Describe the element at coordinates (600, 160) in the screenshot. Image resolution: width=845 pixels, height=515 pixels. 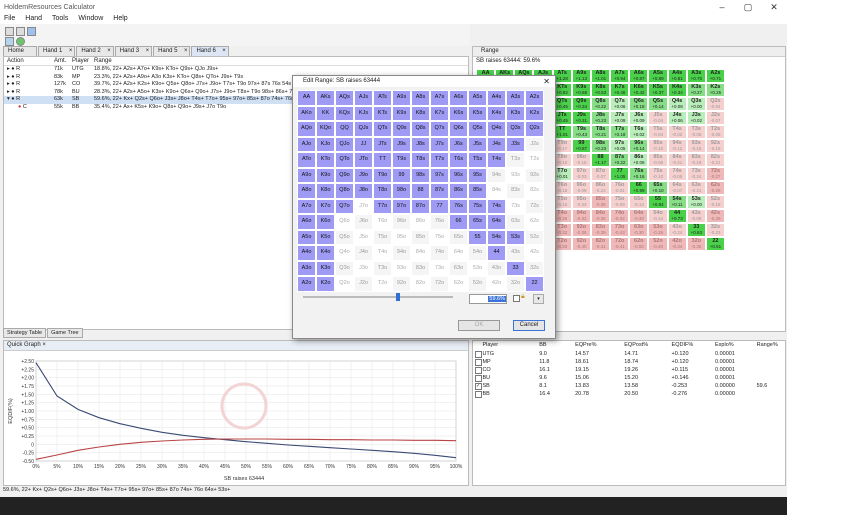
I see `range-cell: 88 +1.17` at that location.